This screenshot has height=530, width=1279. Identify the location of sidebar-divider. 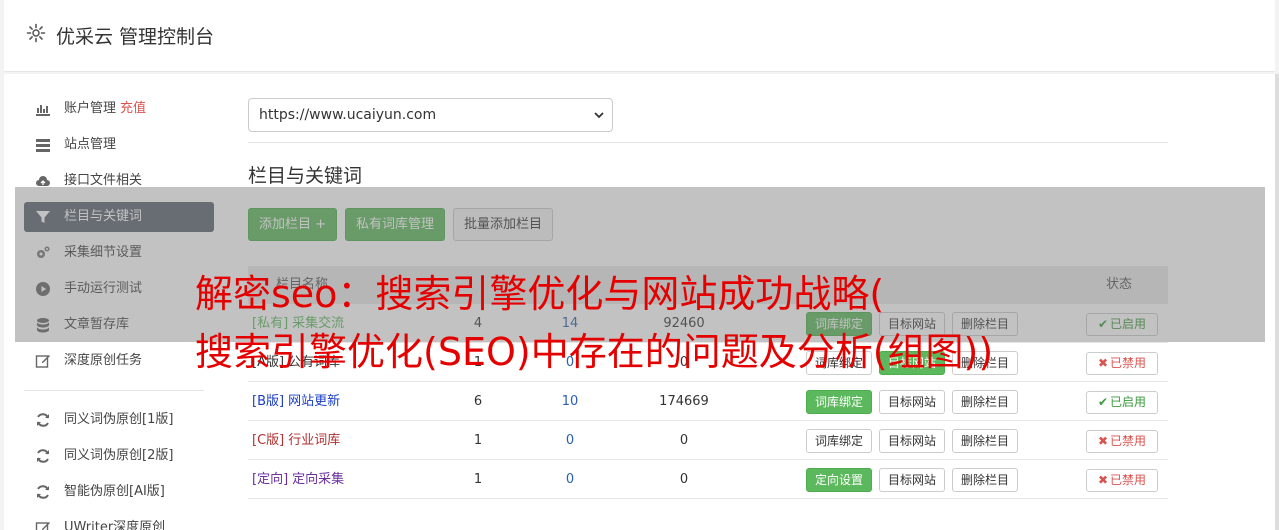
(114, 390).